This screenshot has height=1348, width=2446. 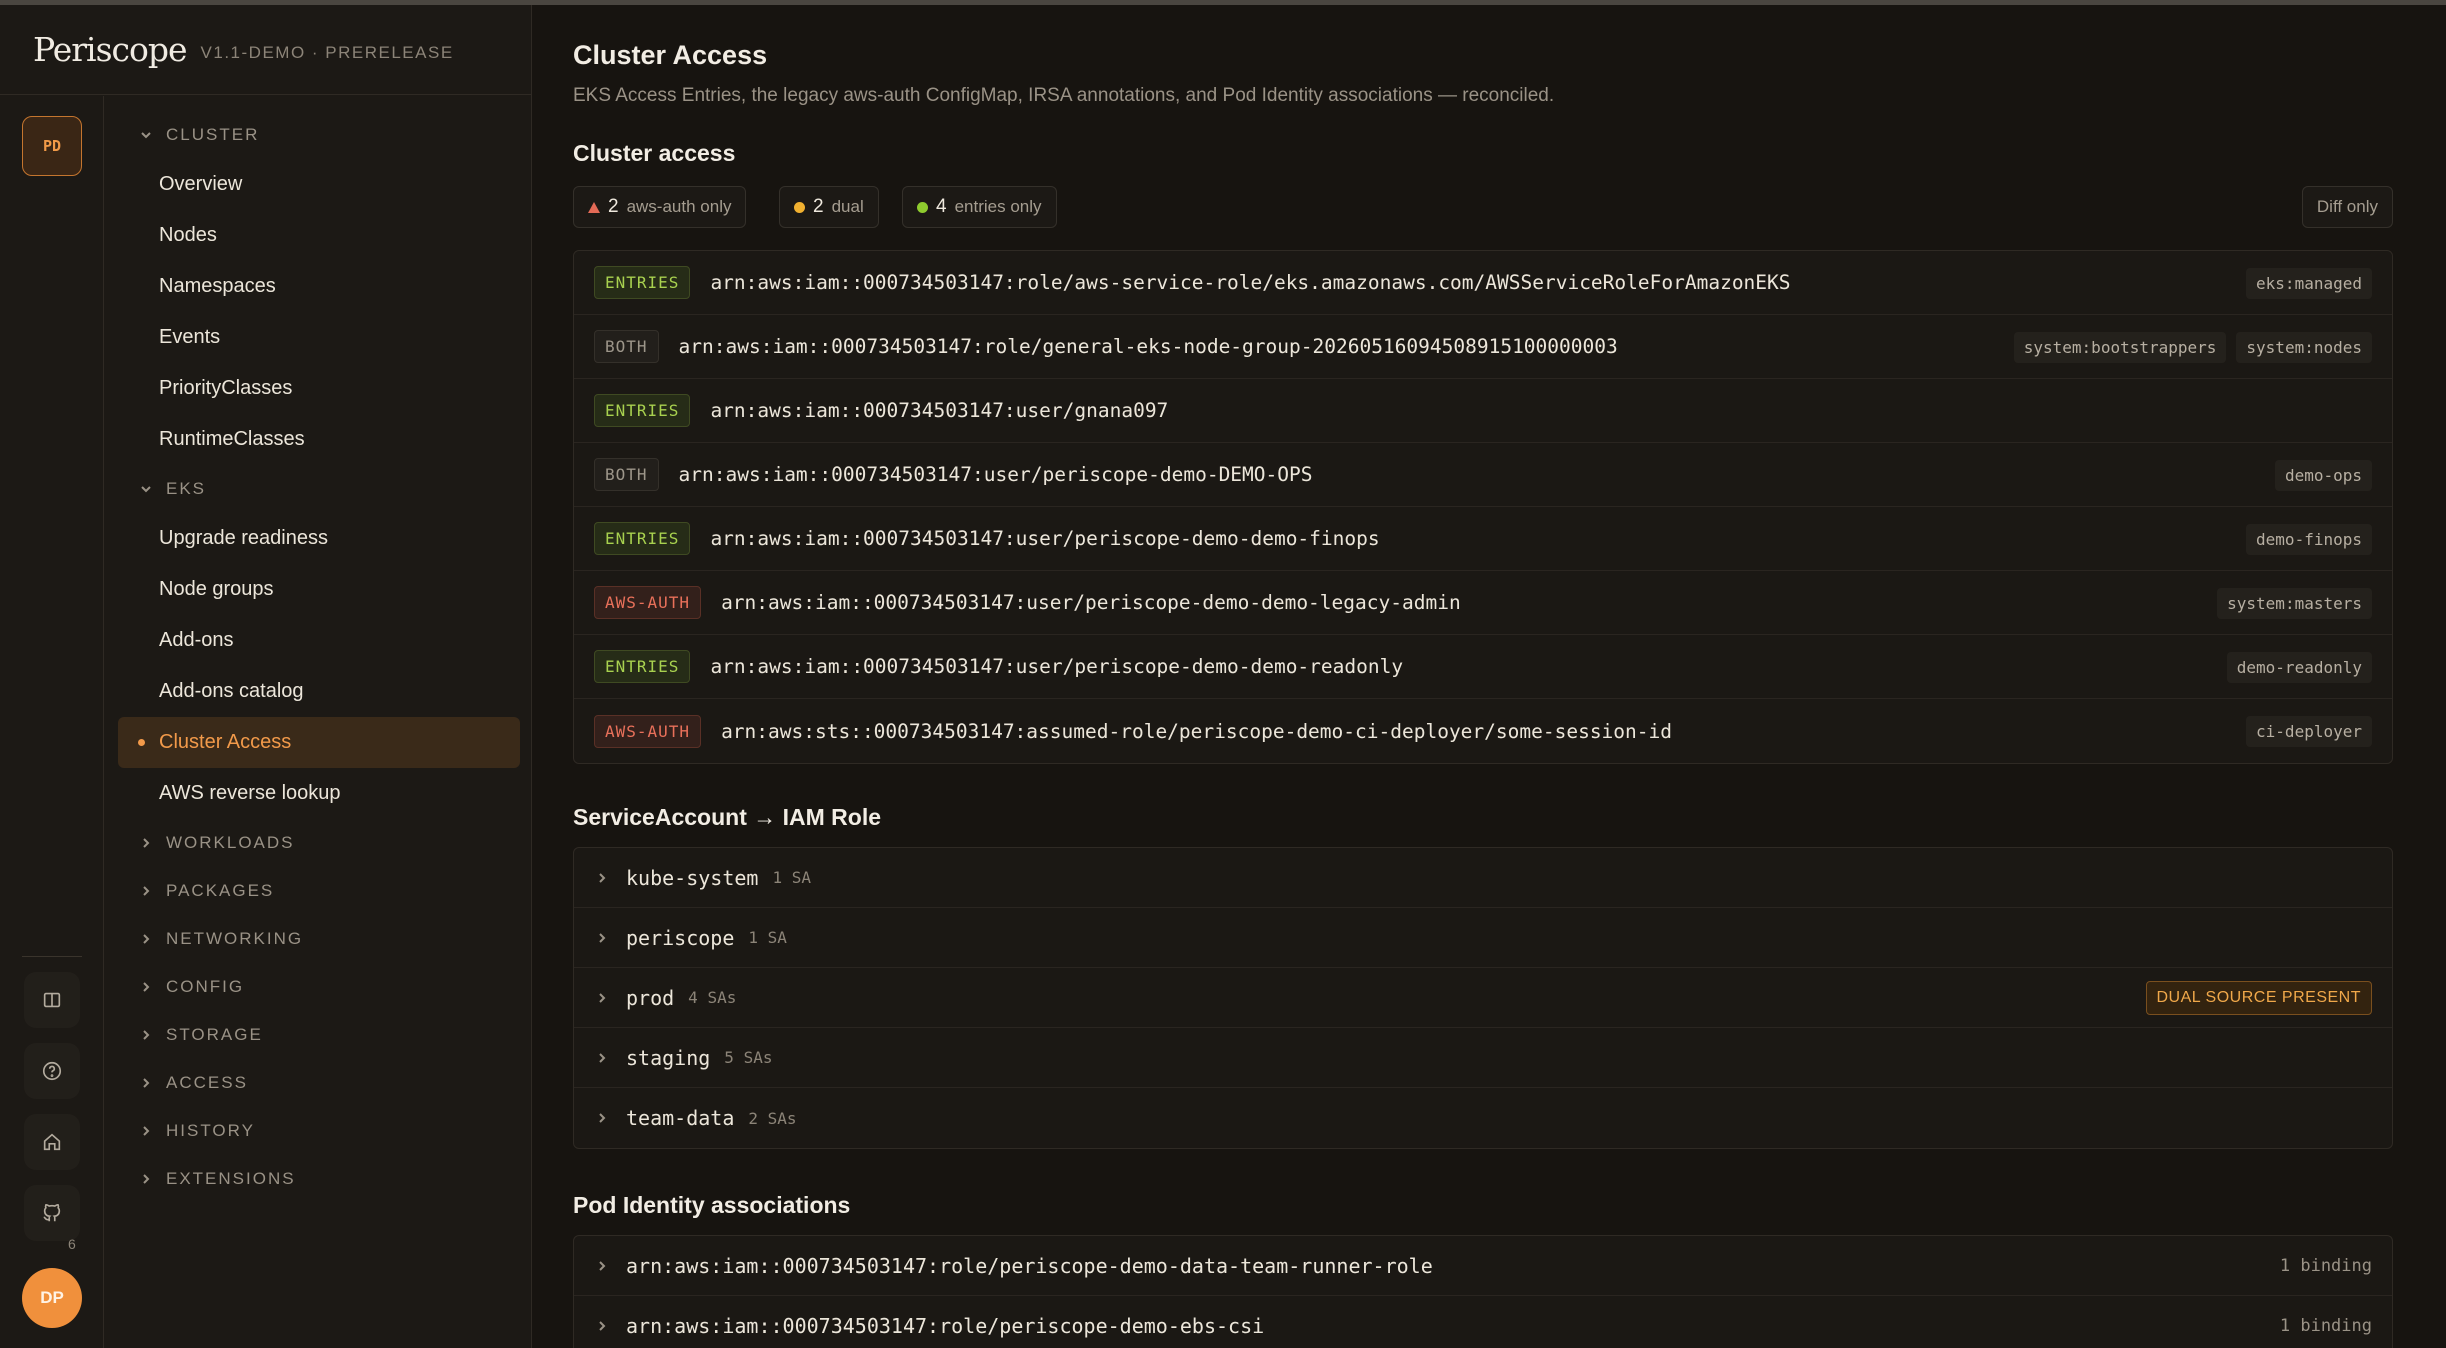 What do you see at coordinates (214, 1034) in the screenshot?
I see `nav-section-label: STORAGE` at bounding box center [214, 1034].